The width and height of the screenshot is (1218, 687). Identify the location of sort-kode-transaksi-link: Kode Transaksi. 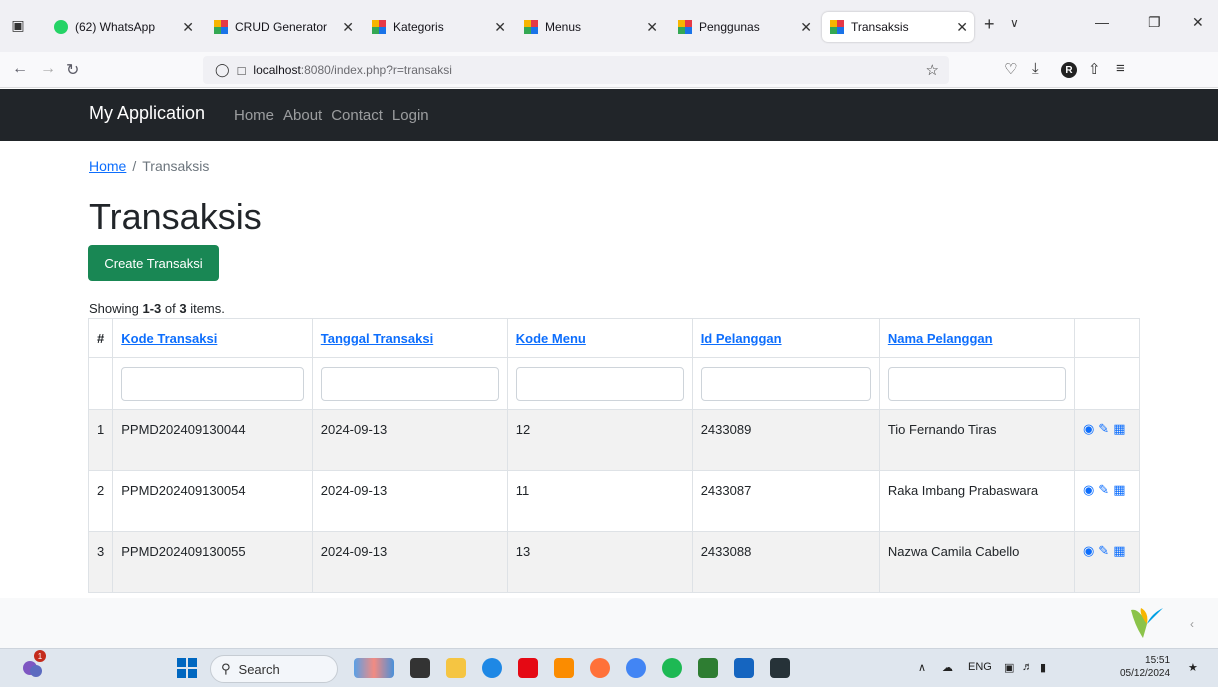
(169, 338).